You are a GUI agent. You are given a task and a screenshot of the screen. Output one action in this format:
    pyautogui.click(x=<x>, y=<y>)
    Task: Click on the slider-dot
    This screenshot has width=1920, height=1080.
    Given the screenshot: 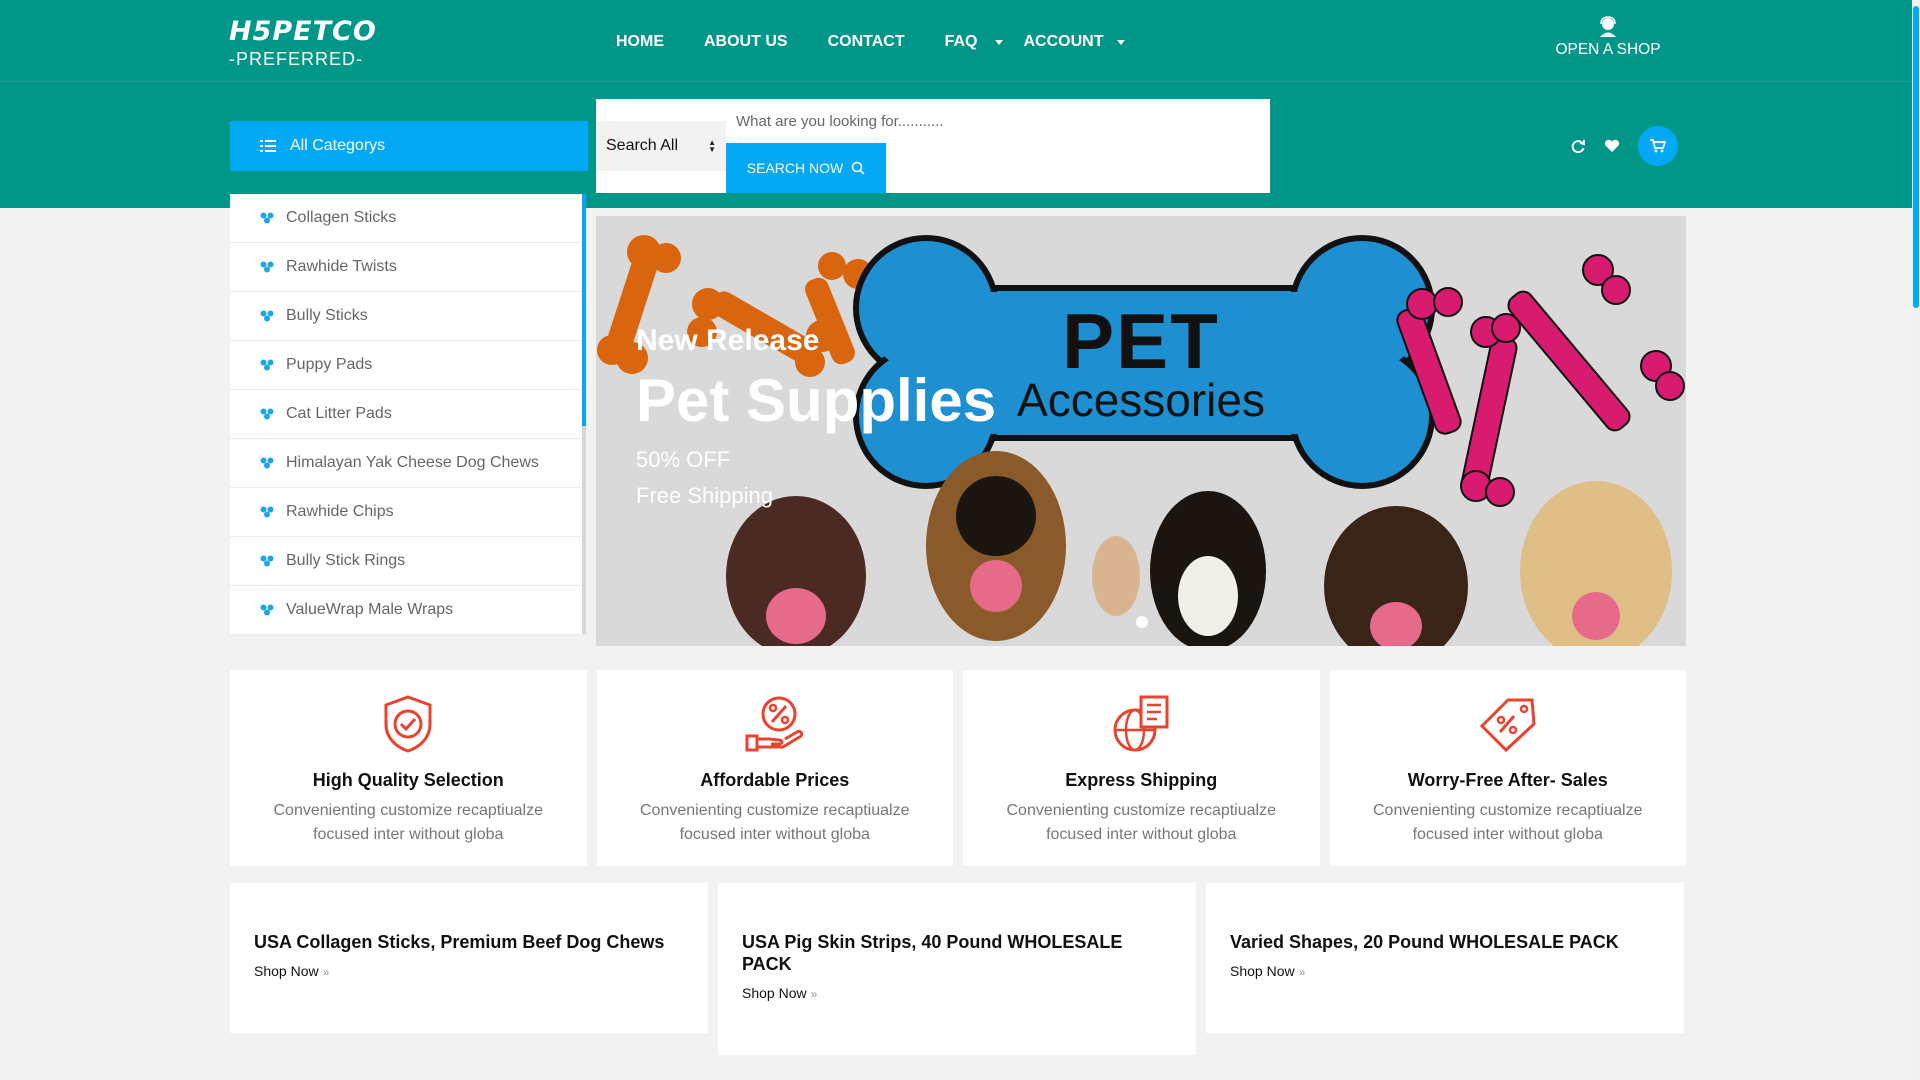 What is the action you would take?
    pyautogui.click(x=1142, y=622)
    